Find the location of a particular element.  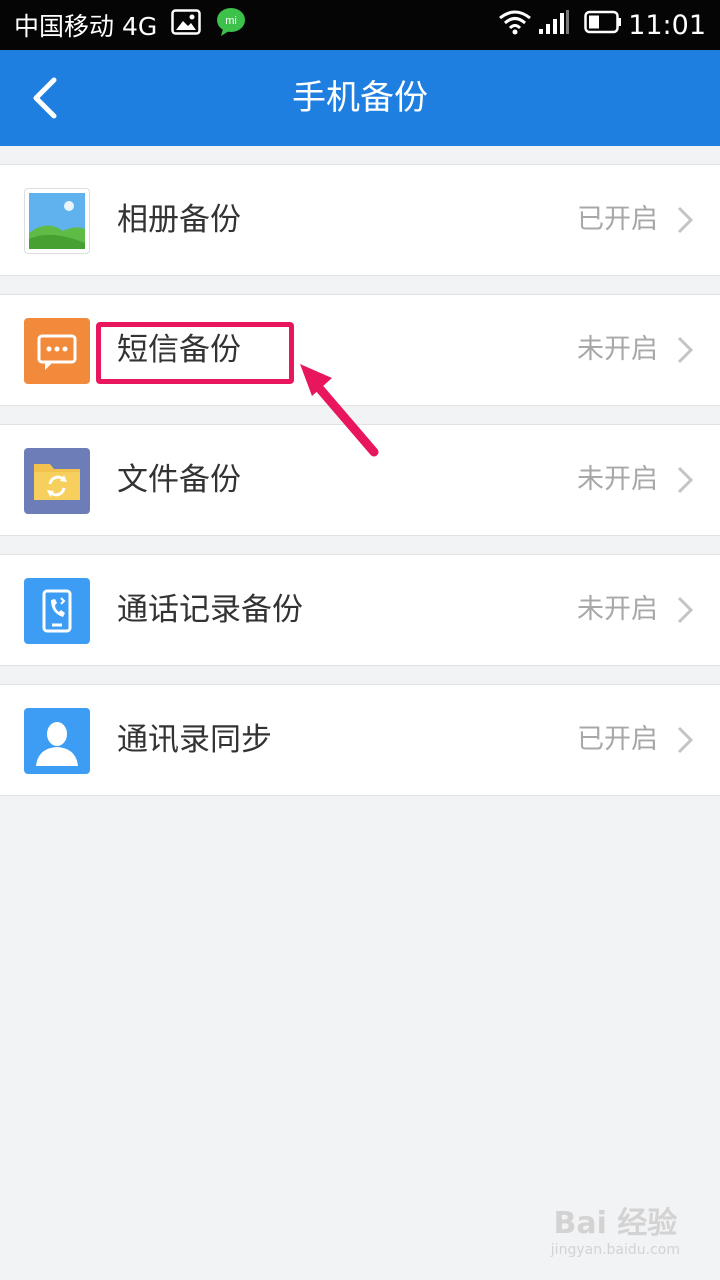

list-item-photo-backup: 相册备份 已开启 is located at coordinates (360, 220).